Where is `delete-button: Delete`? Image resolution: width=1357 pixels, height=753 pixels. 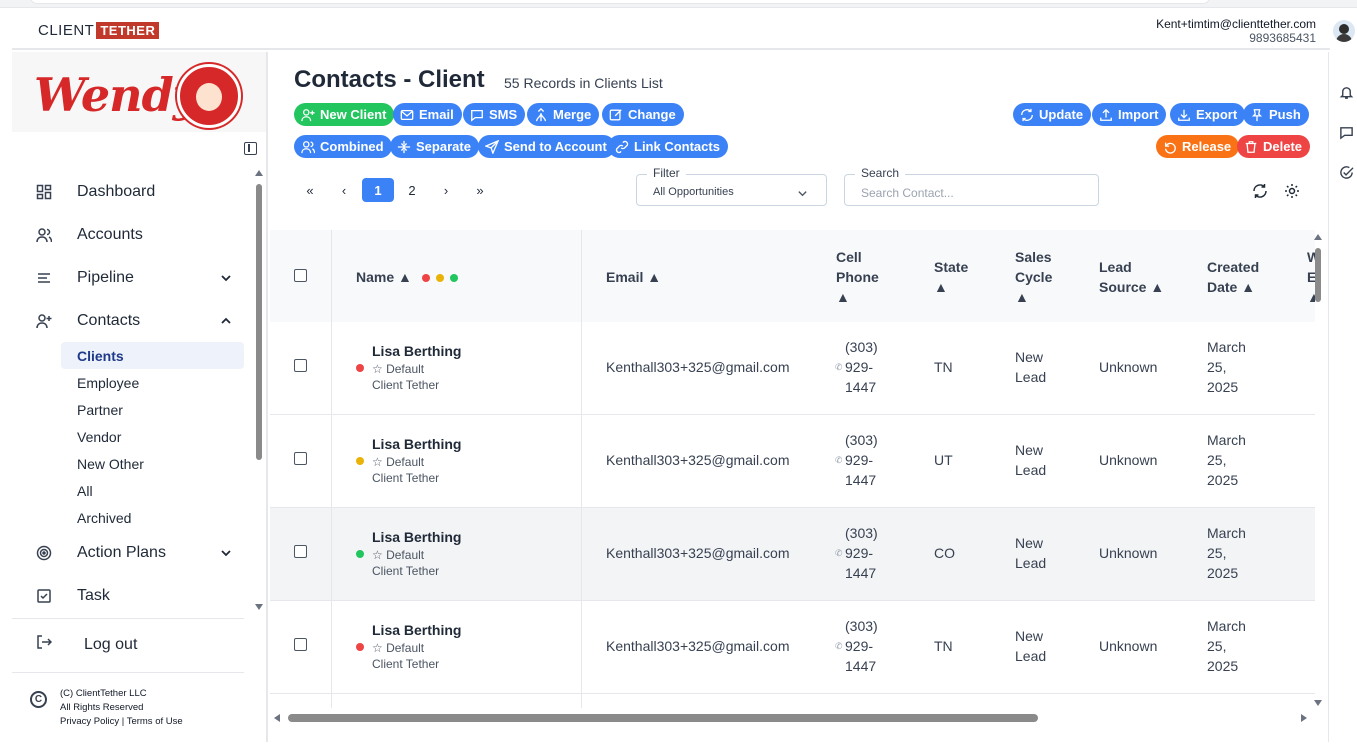 delete-button: Delete is located at coordinates (1274, 146).